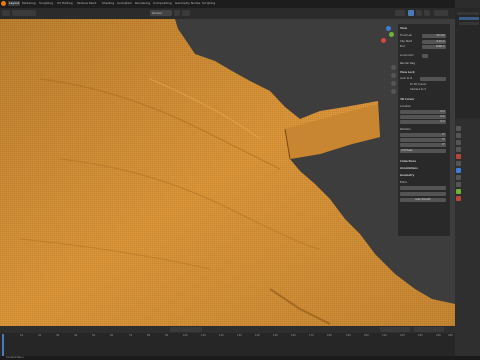 The image size is (480, 360). I want to click on workspace-tab: Texture Paint, so click(86, 3).